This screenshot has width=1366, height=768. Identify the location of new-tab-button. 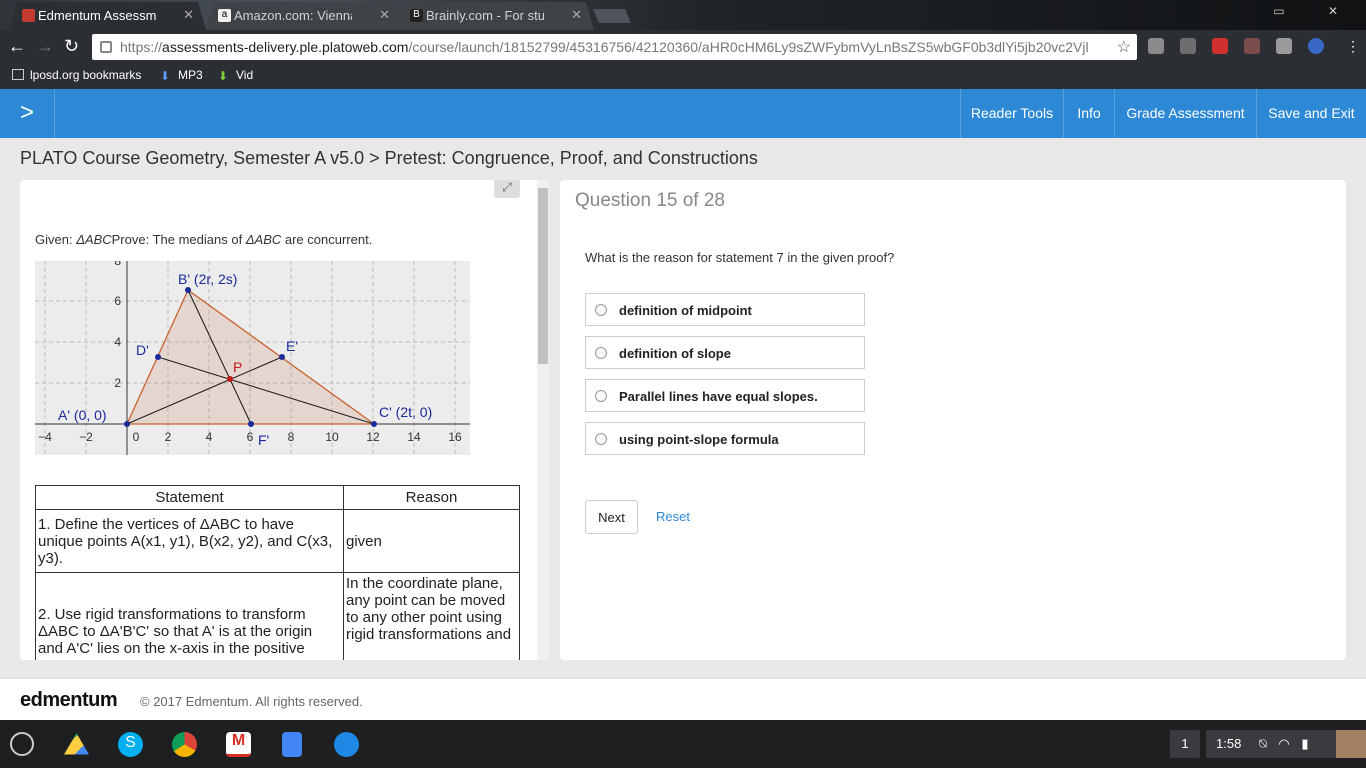
(612, 16).